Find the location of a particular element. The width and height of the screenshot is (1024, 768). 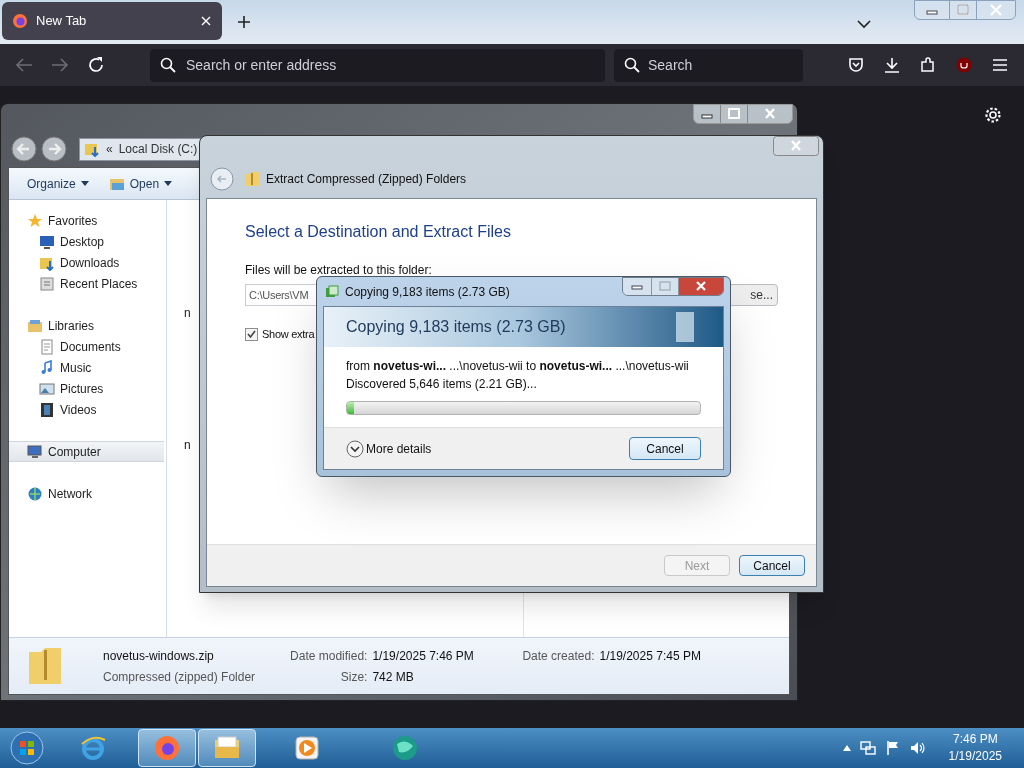

nav-item: Documents is located at coordinates (87, 346).